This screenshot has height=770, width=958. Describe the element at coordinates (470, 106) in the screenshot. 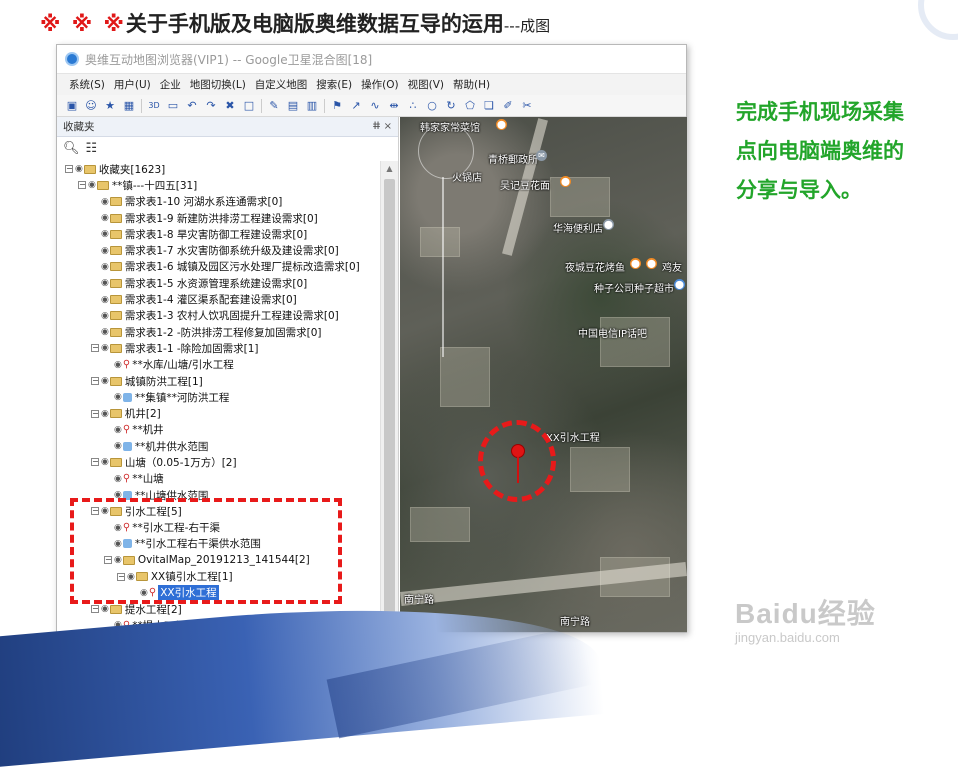

I see `polygon-icon: ⬠` at that location.